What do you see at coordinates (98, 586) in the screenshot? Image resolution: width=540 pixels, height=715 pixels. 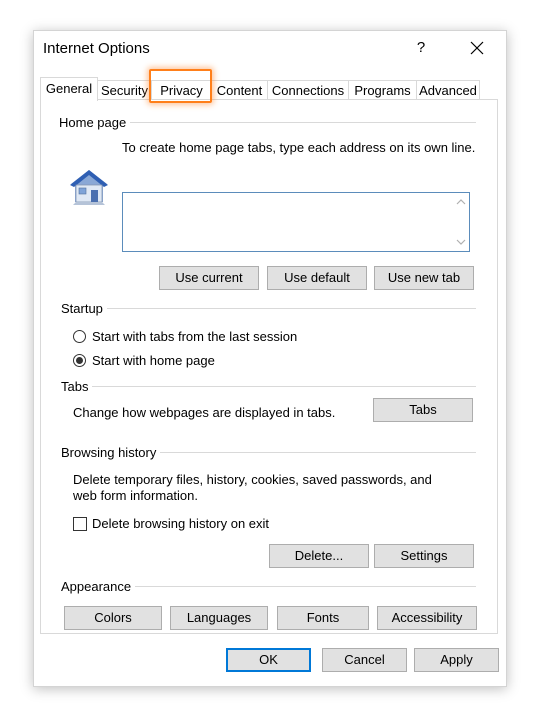 I see `appearance-group-title: Appearance` at bounding box center [98, 586].